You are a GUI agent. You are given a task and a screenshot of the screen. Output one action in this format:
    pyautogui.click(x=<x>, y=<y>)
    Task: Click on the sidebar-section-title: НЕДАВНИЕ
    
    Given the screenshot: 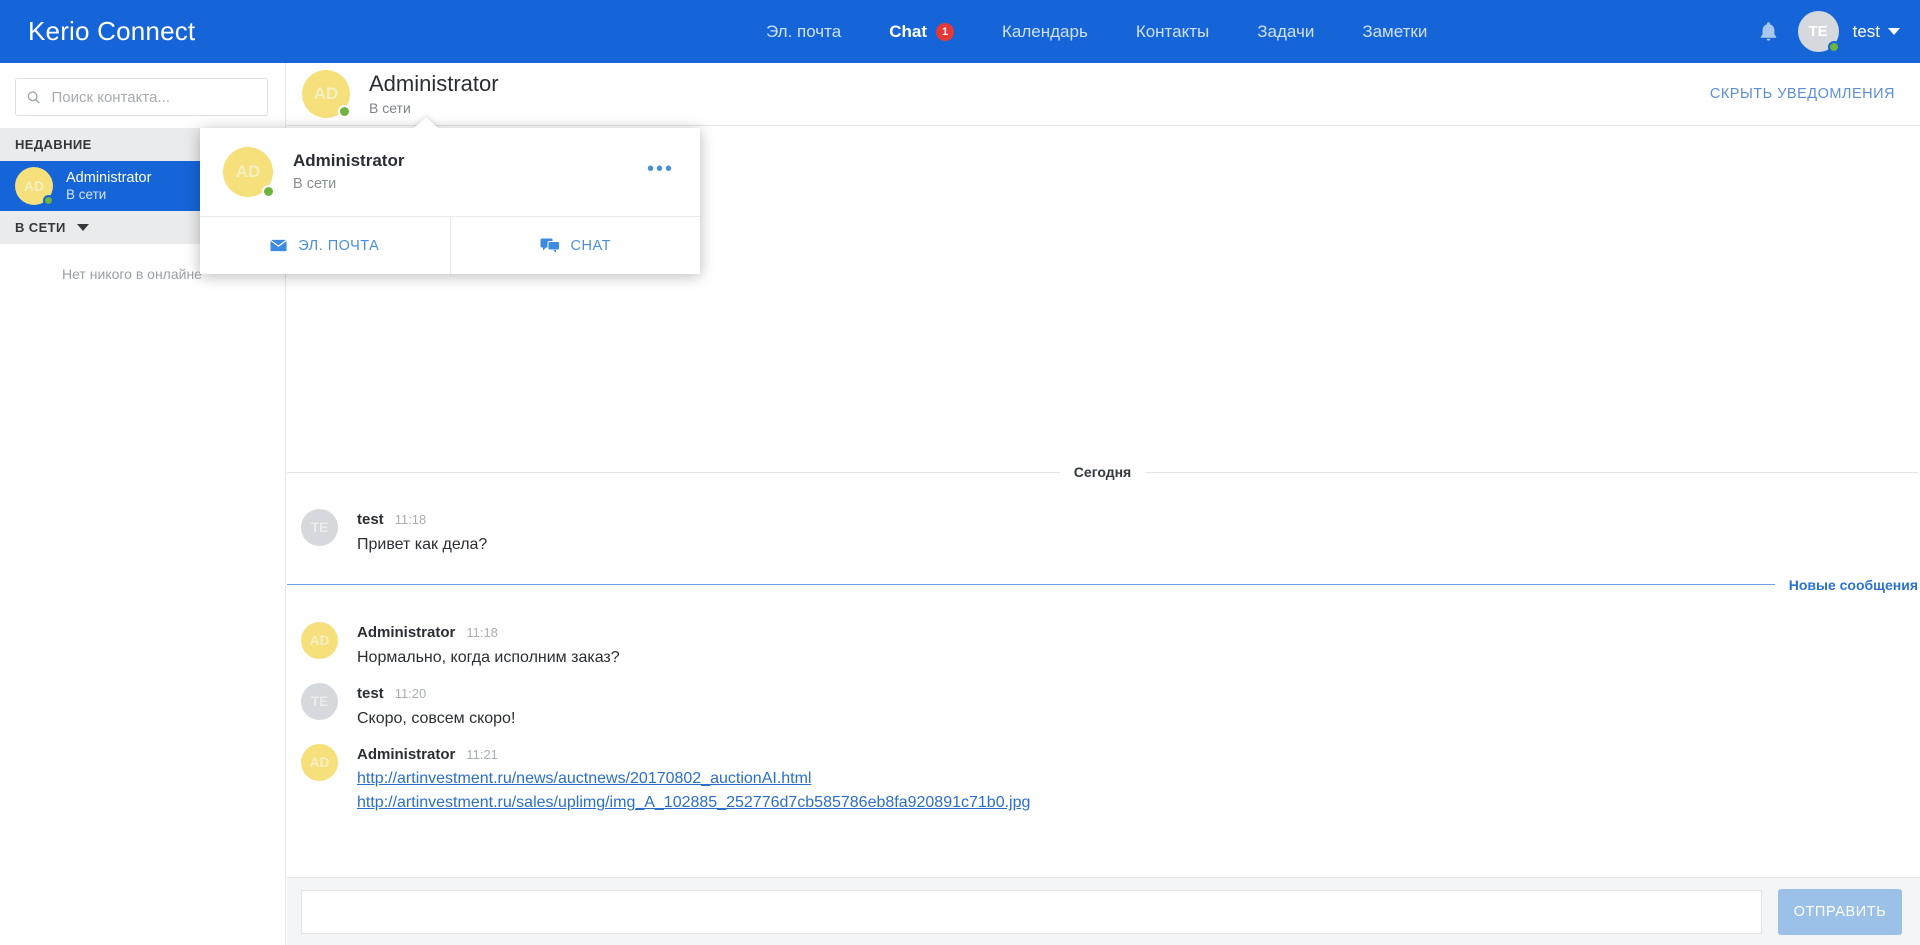 What is the action you would take?
    pyautogui.click(x=53, y=144)
    